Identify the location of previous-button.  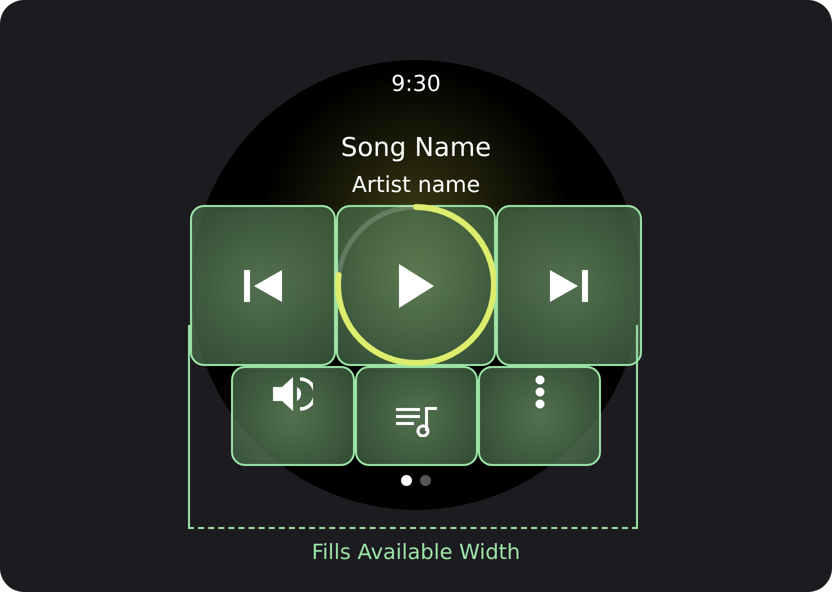
(263, 285).